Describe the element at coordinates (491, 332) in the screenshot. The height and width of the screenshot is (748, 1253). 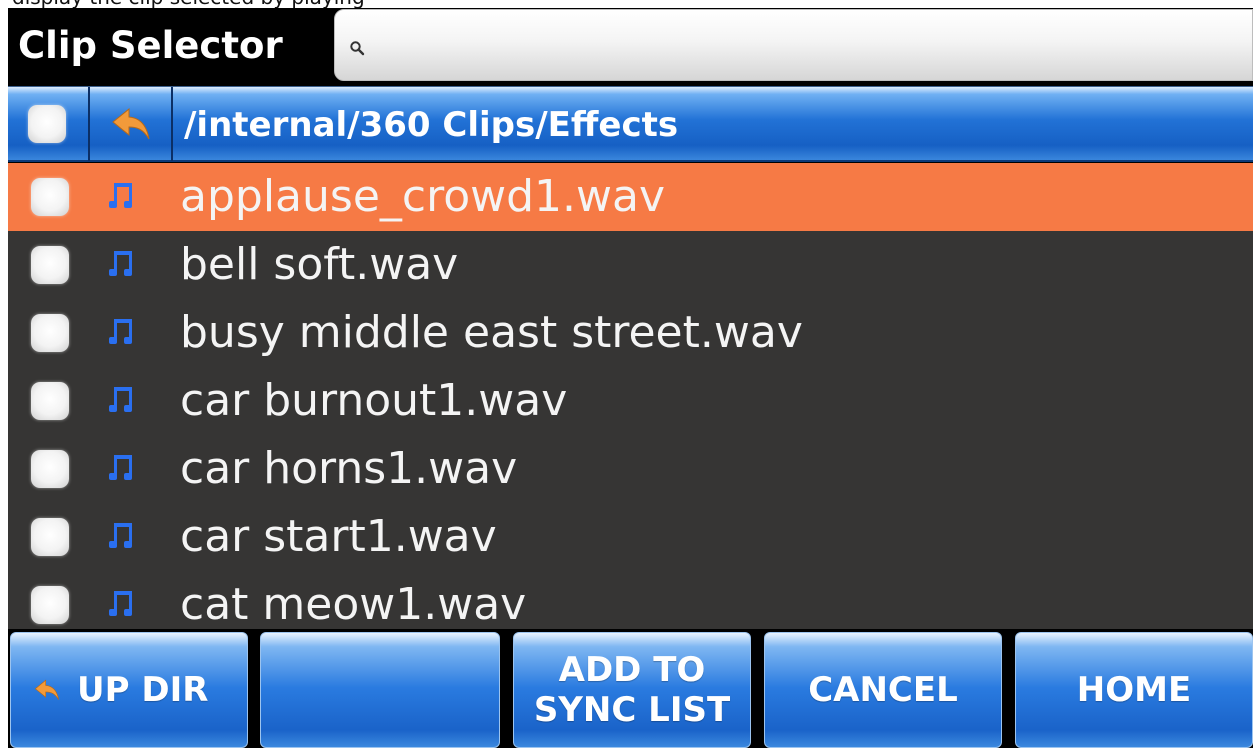
I see `file-name: busy middle east street.wav` at that location.